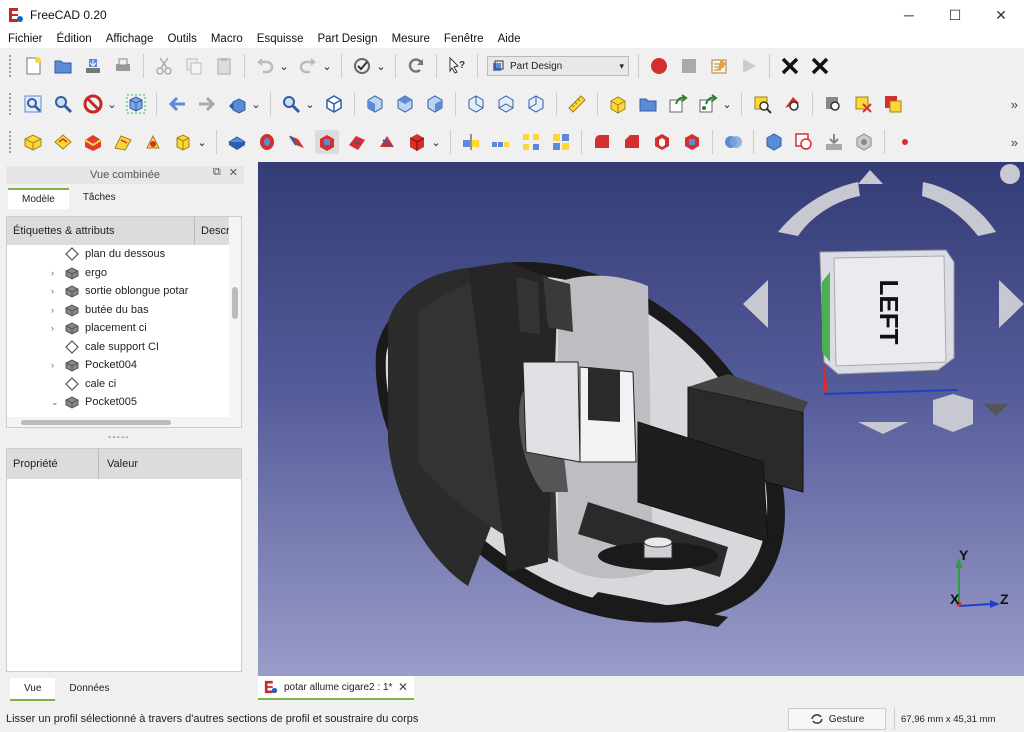 Image resolution: width=1024 pixels, height=732 pixels. Describe the element at coordinates (33, 66) in the screenshot. I see `new-file-button` at that location.